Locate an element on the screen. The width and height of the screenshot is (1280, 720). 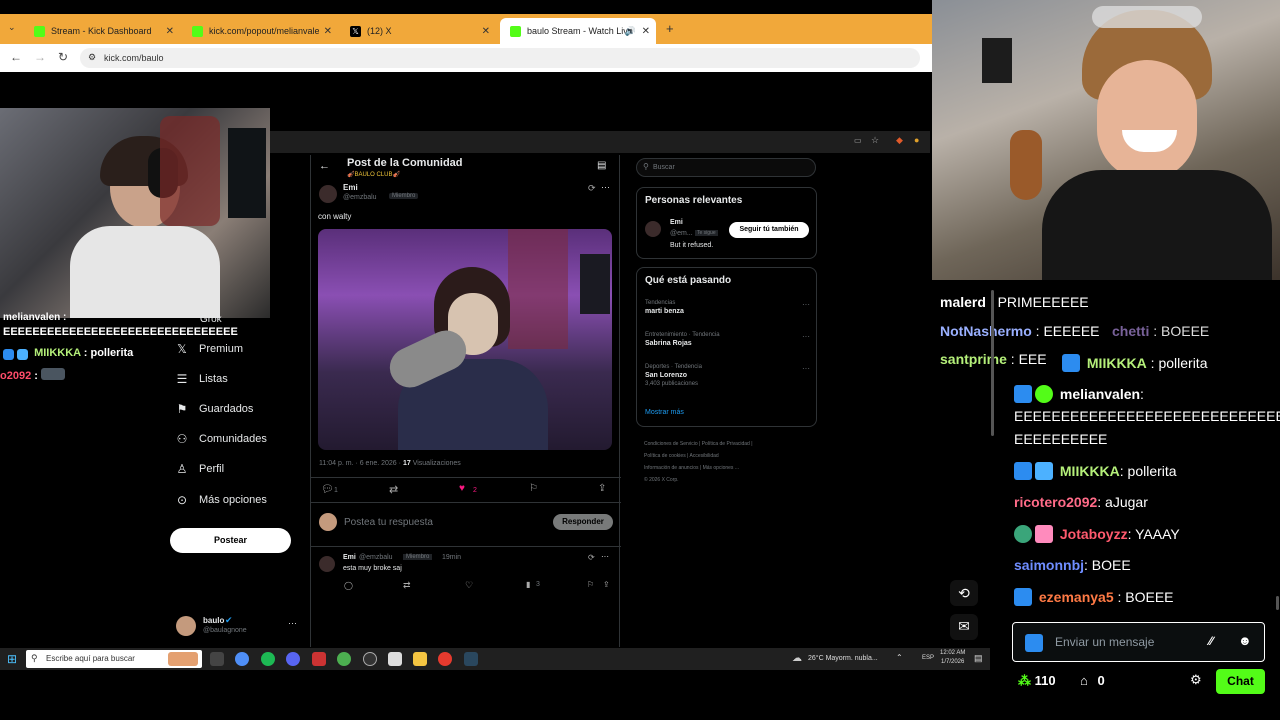
mail-icon: ✉ is located at coordinates (964, 627).